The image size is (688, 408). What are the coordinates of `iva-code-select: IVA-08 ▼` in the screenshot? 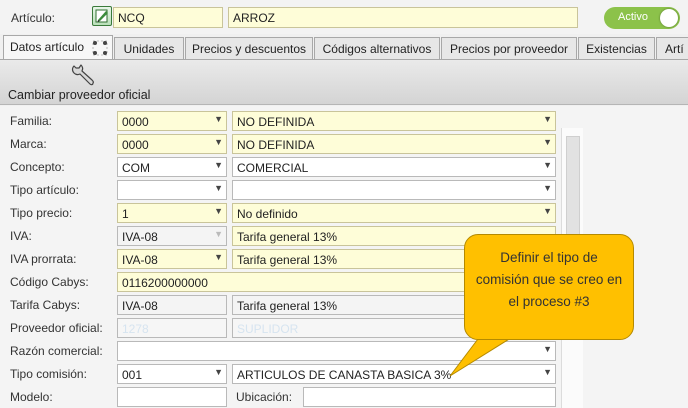 It's located at (172, 236).